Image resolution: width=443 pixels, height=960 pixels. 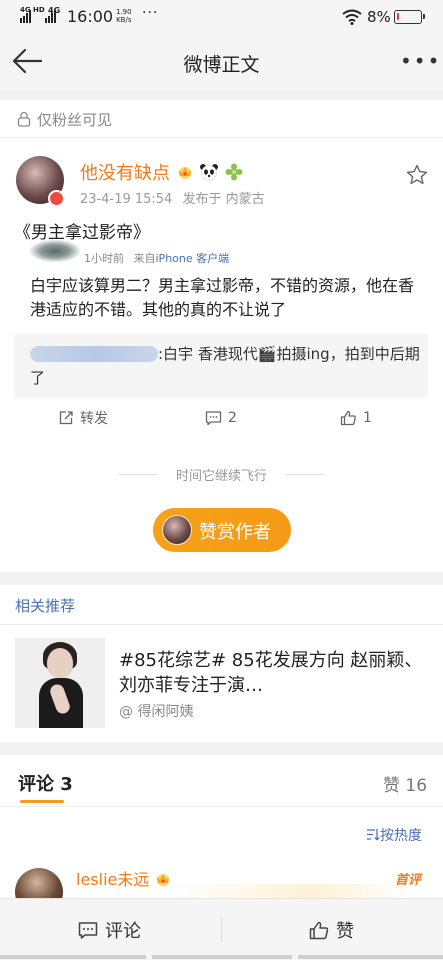 What do you see at coordinates (209, 174) in the screenshot?
I see `panda-icon` at bounding box center [209, 174].